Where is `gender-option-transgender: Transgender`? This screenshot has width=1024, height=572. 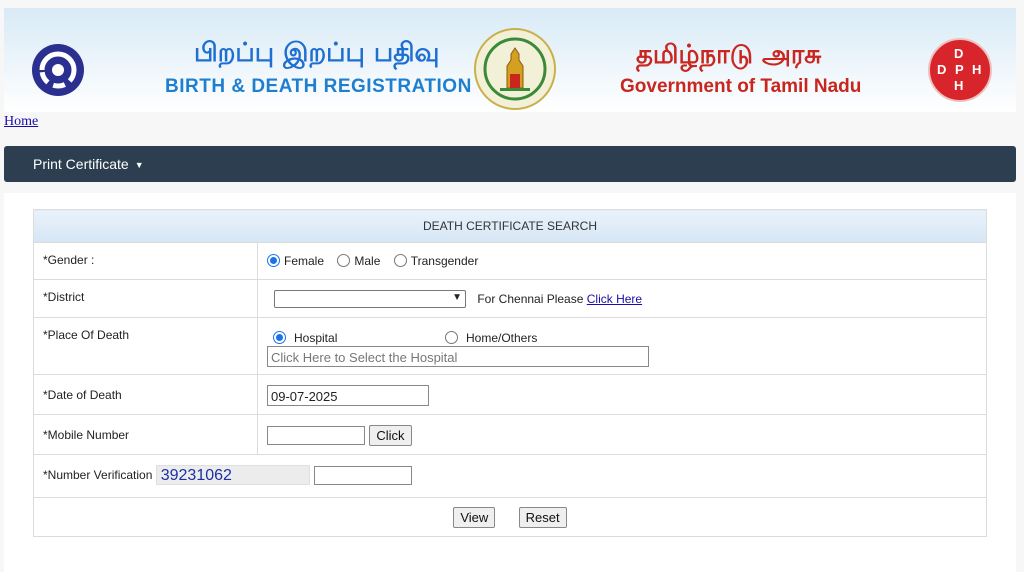 gender-option-transgender: Transgender is located at coordinates (441, 260).